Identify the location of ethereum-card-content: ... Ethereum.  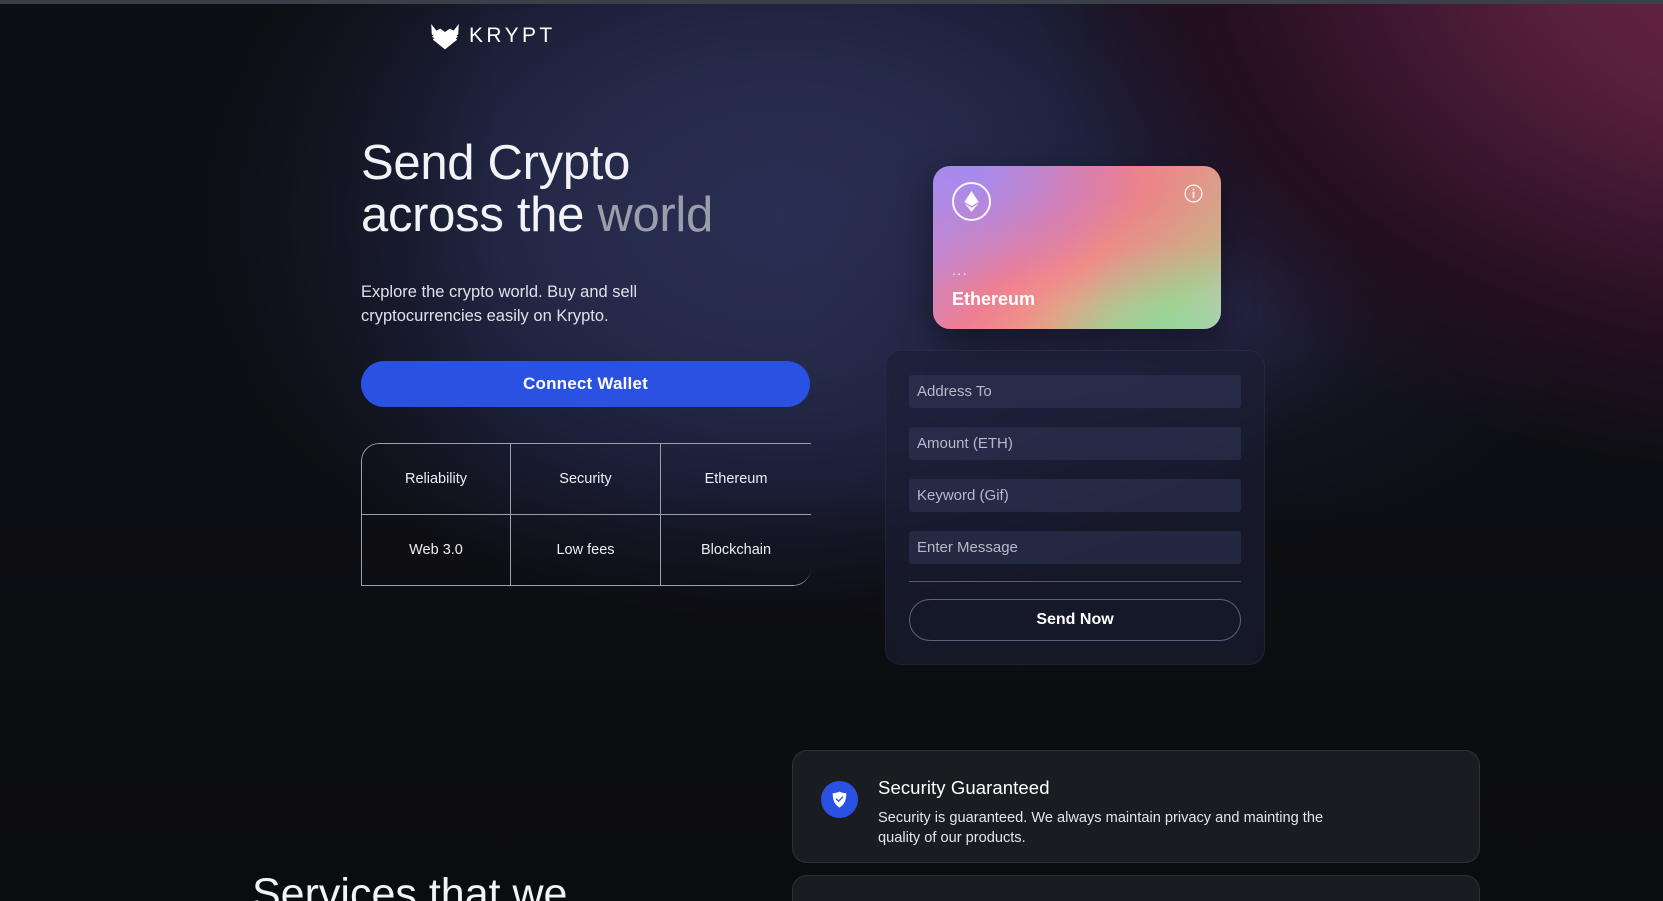
(1077, 247).